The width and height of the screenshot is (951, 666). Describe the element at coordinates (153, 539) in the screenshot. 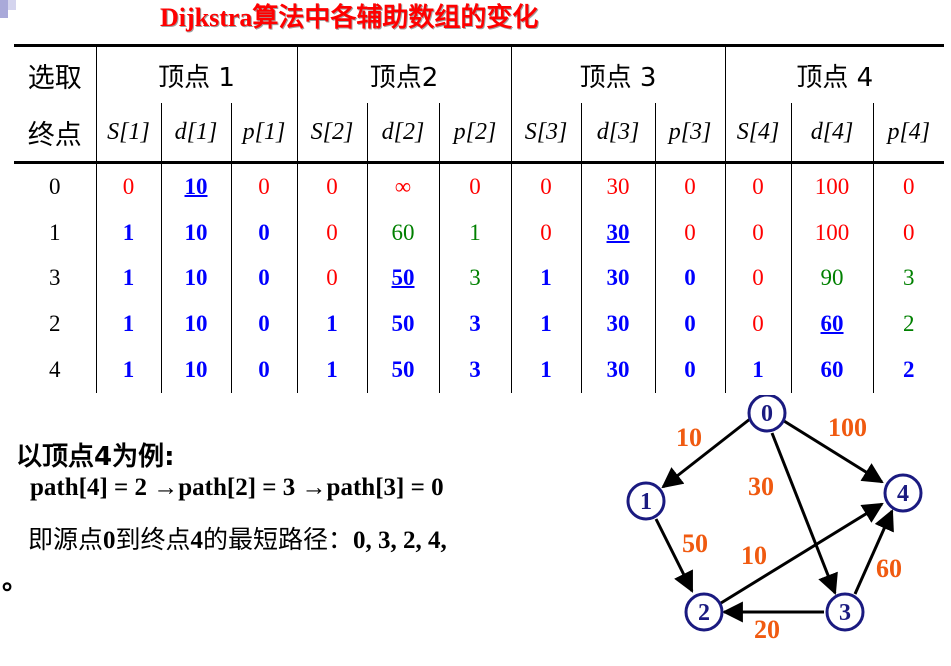

I see `result-mid-1: 到终点` at that location.